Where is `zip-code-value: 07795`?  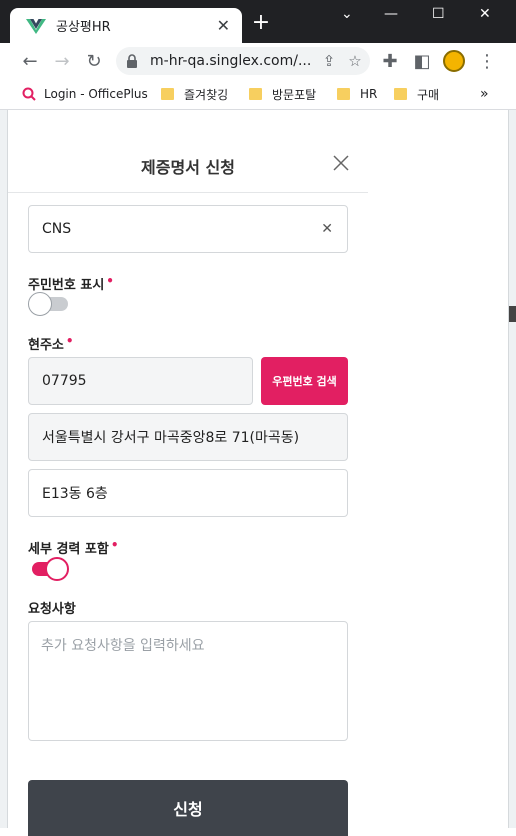 zip-code-value: 07795 is located at coordinates (64, 381).